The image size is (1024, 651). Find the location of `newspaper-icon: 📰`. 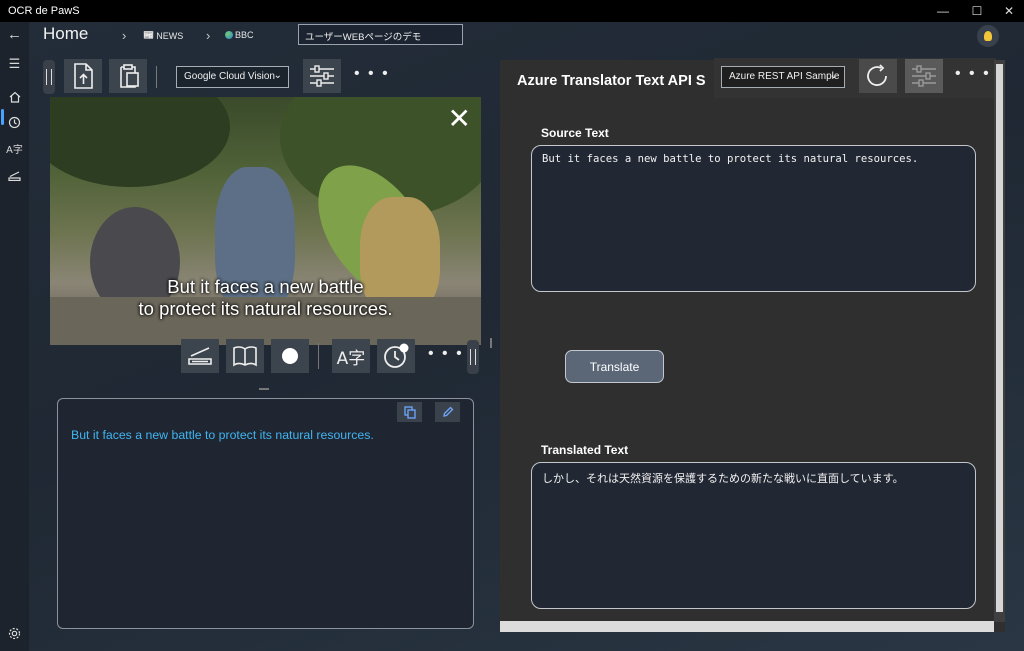

newspaper-icon: 📰 is located at coordinates (149, 35).